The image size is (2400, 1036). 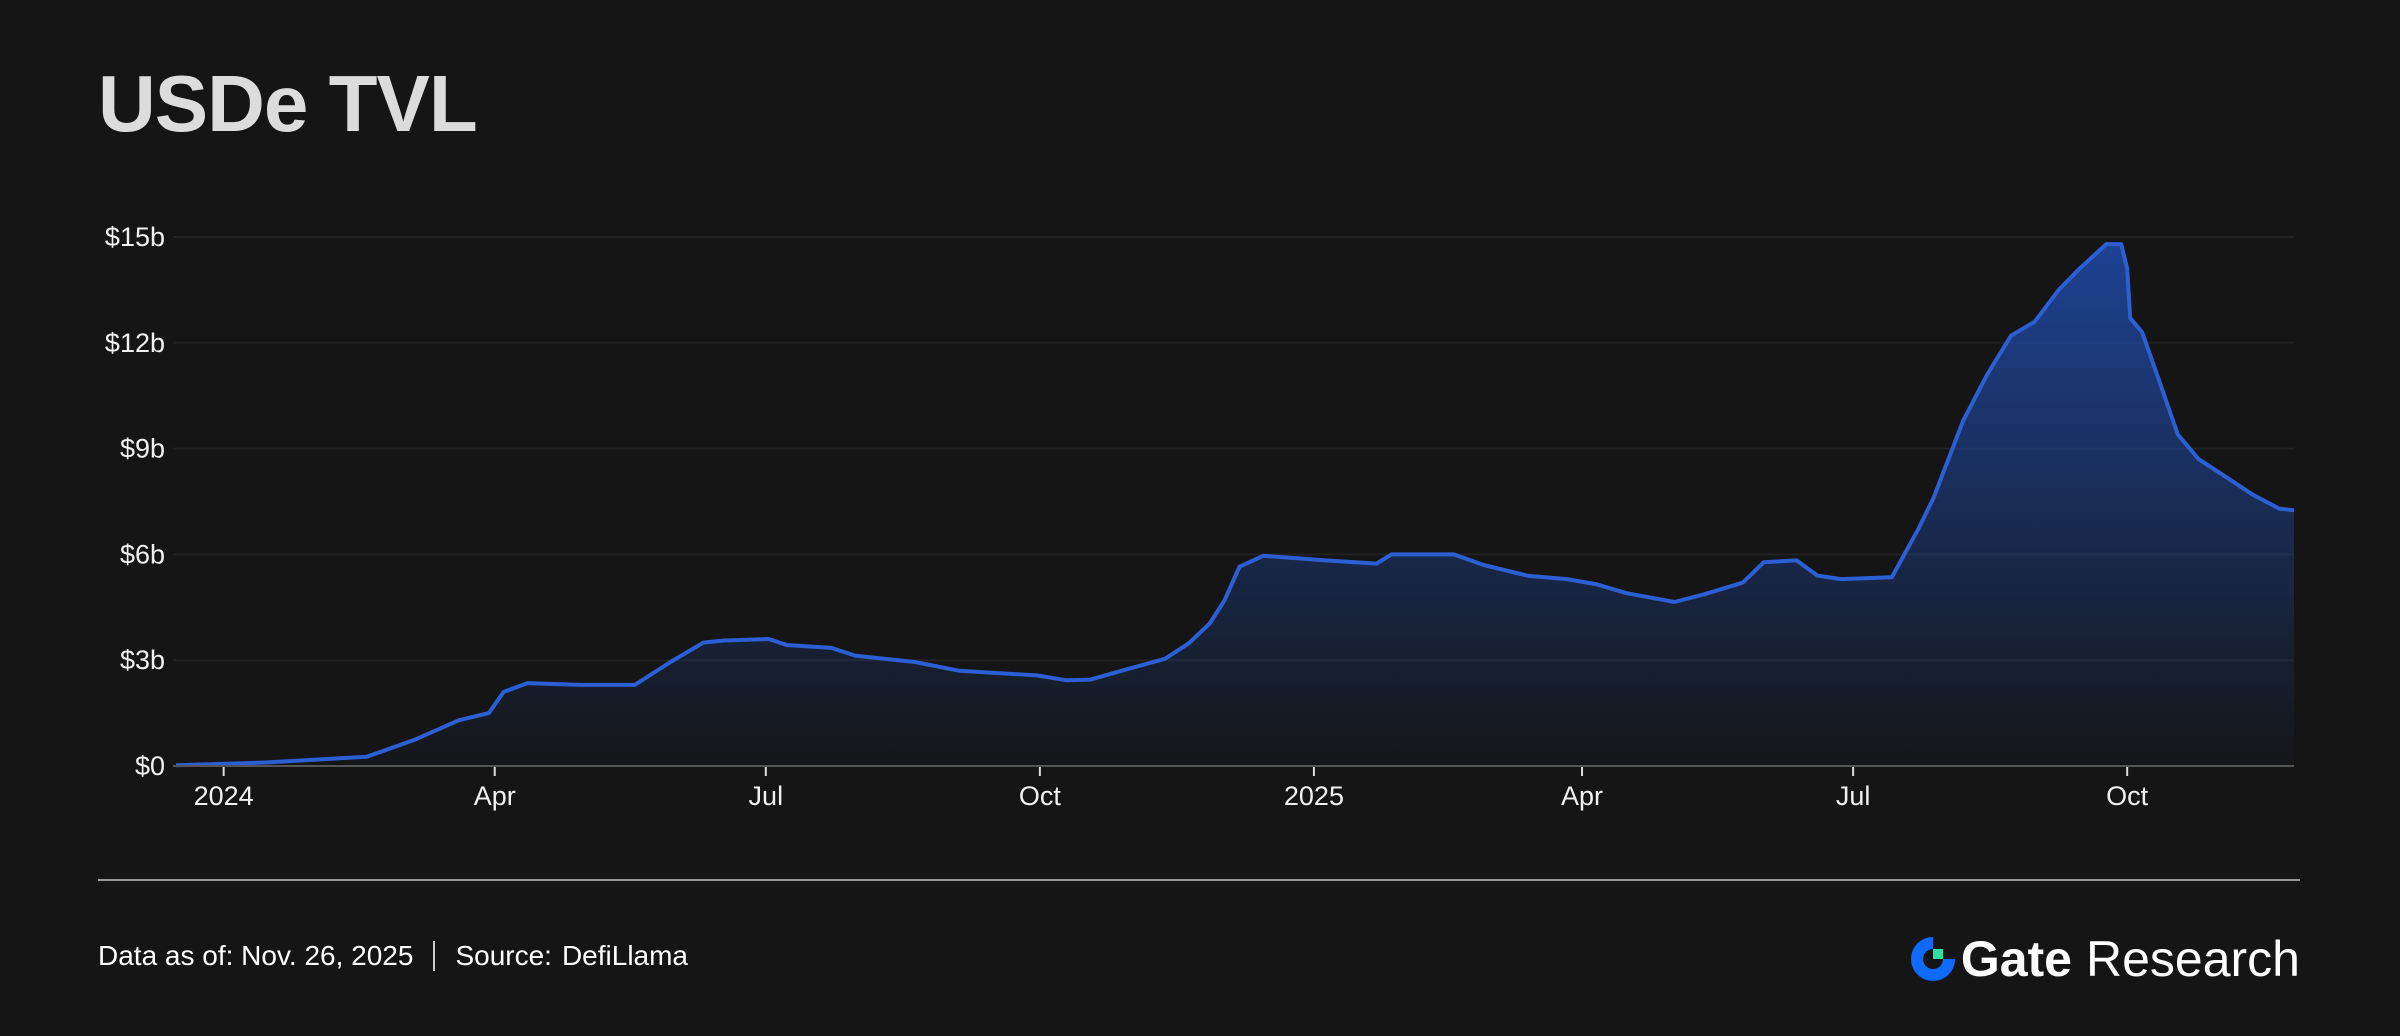 What do you see at coordinates (625, 955) in the screenshot?
I see `source-name: DefiLlama` at bounding box center [625, 955].